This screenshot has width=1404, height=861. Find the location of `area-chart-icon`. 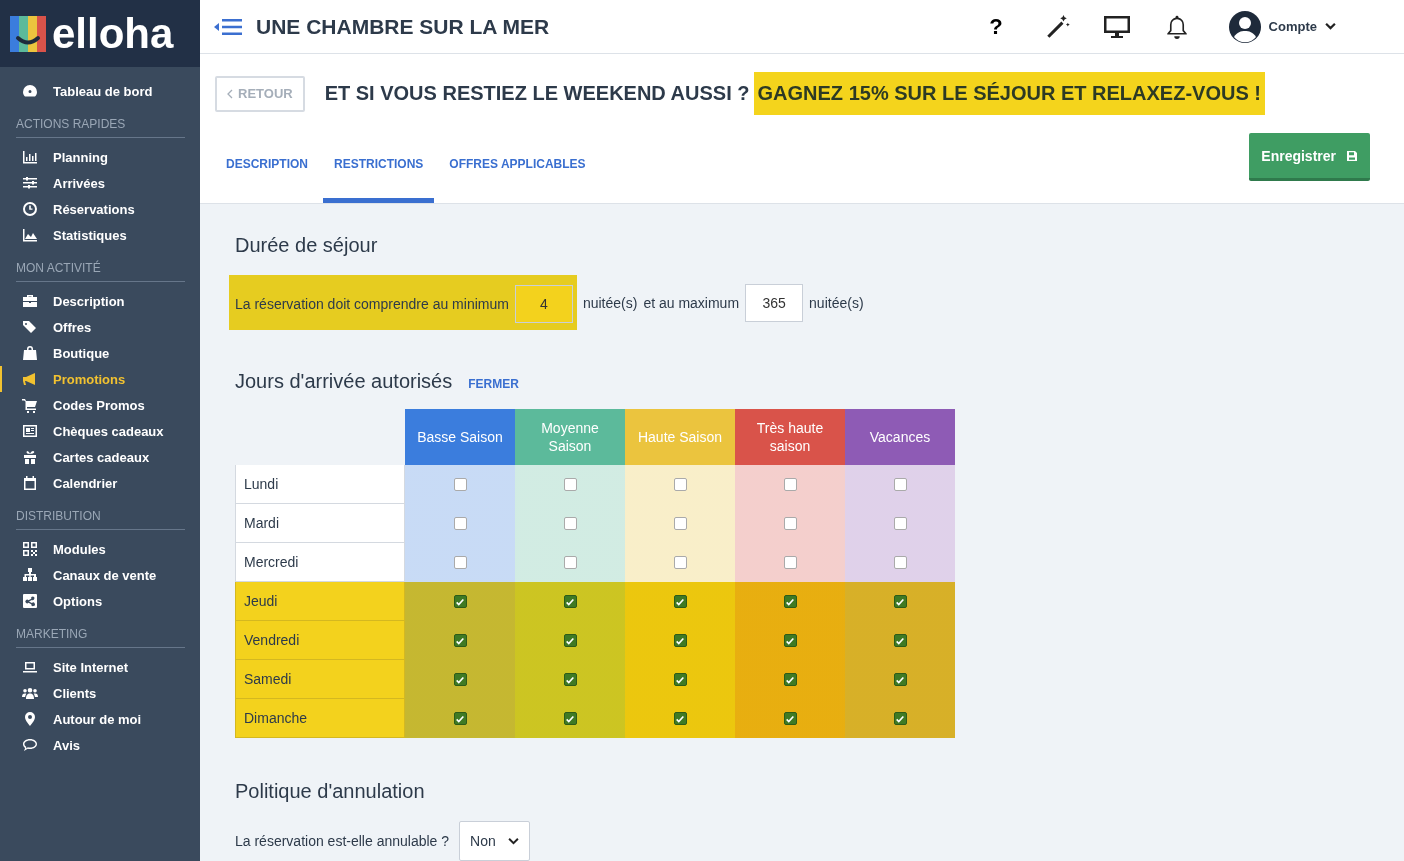

area-chart-icon is located at coordinates (30, 235).